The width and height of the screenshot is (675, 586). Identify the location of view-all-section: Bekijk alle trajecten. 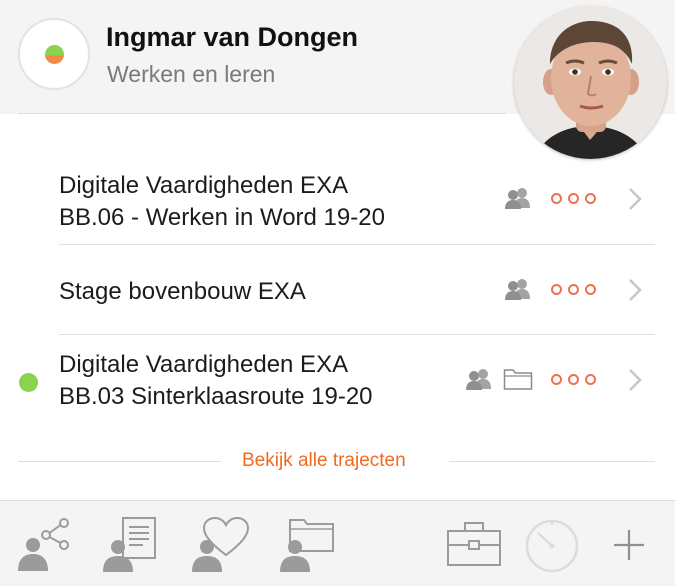
(336, 461).